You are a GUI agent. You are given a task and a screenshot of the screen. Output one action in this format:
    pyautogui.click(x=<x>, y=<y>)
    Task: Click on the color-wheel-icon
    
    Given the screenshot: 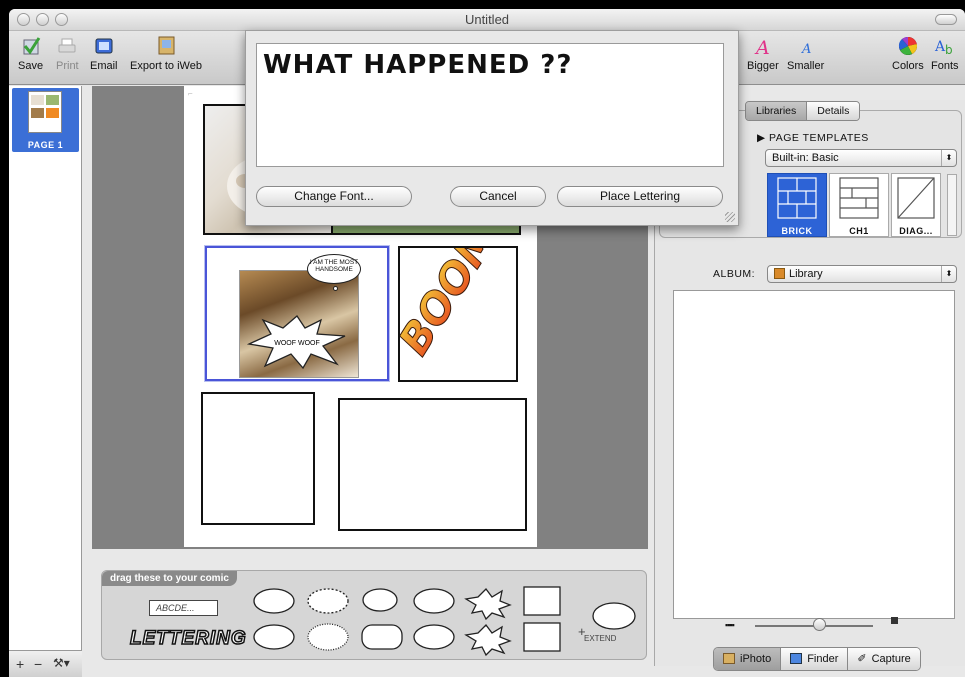 What is the action you would take?
    pyautogui.click(x=907, y=45)
    